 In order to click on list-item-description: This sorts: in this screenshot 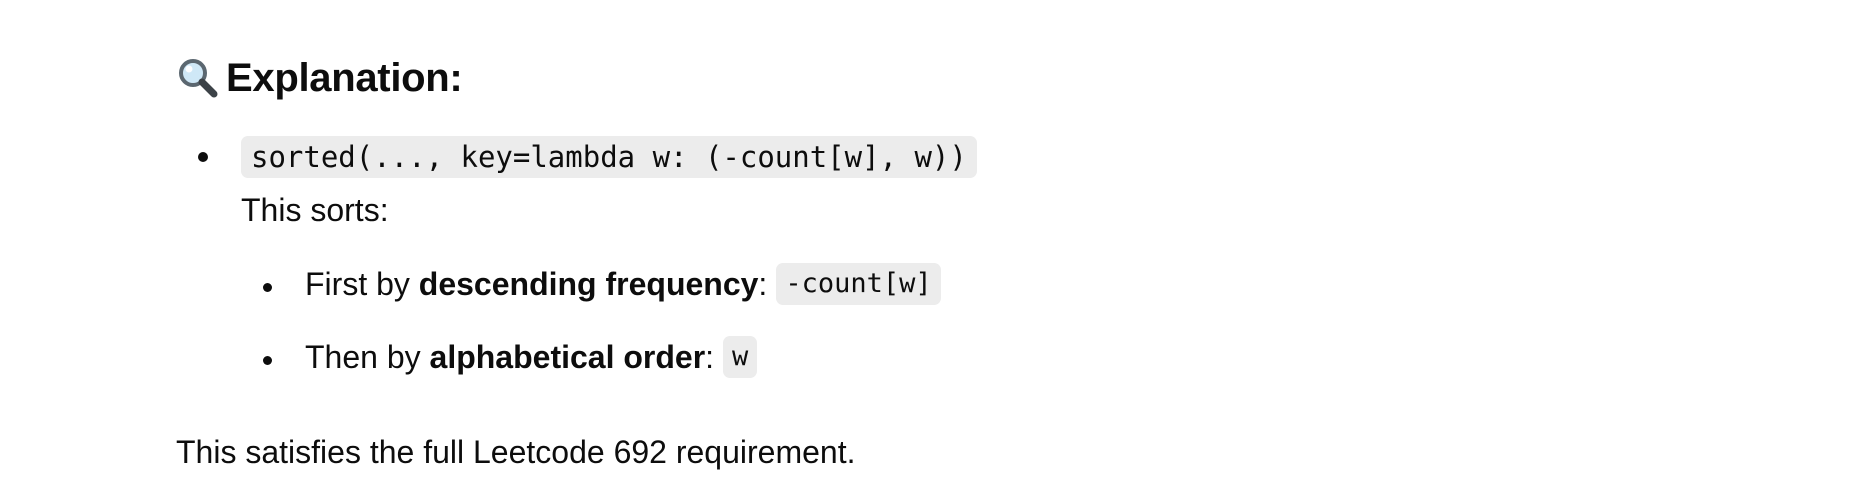, I will do `click(315, 210)`.